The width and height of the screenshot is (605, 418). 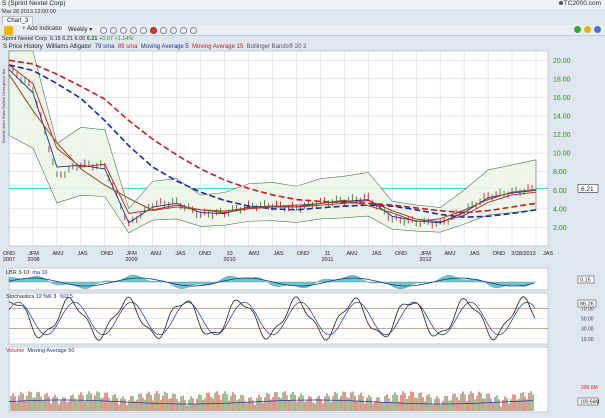 I want to click on time-tick-year: 2009, so click(x=131, y=260).